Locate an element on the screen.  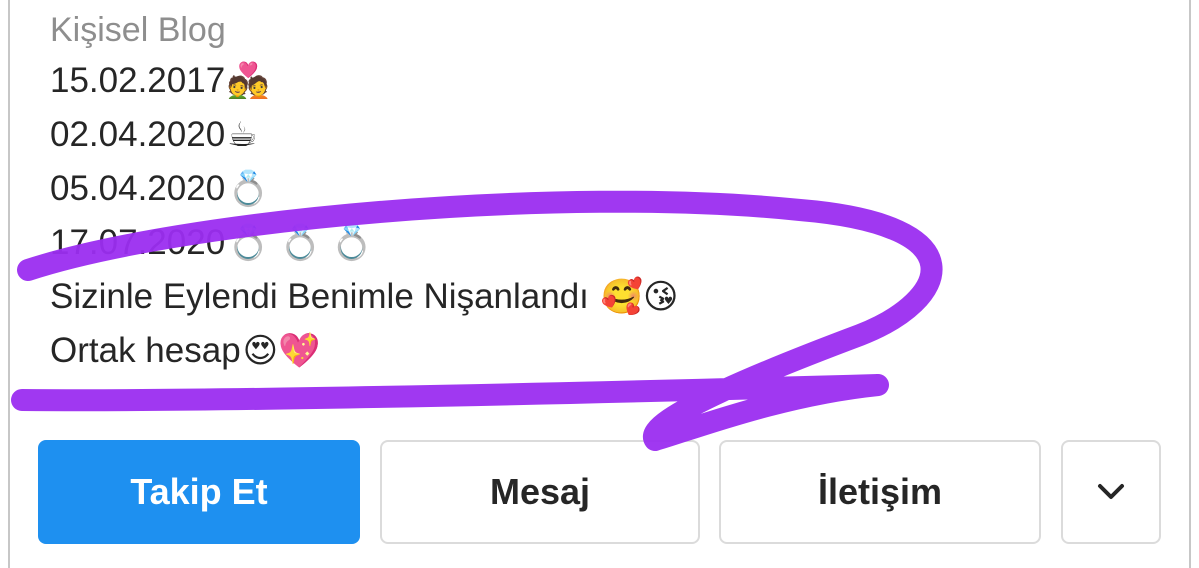
follow-button: Takip Et is located at coordinates (199, 492).